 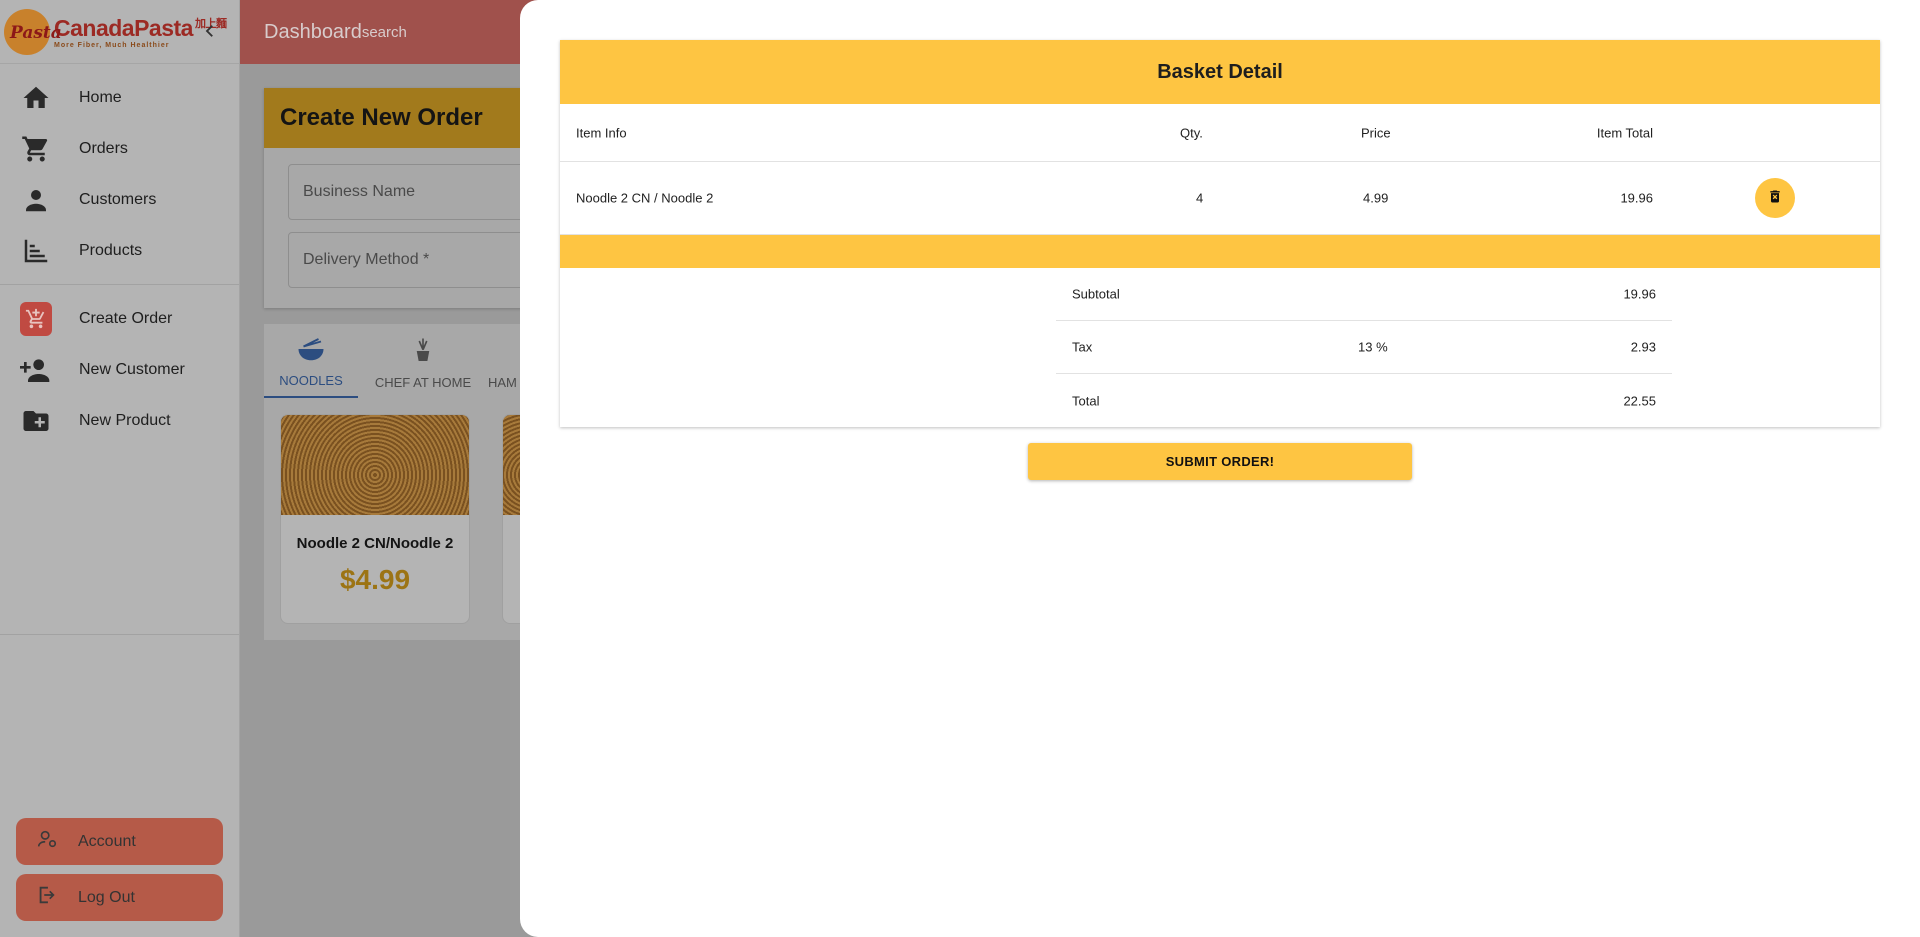 I want to click on column-qty: Qty., so click(x=1191, y=132).